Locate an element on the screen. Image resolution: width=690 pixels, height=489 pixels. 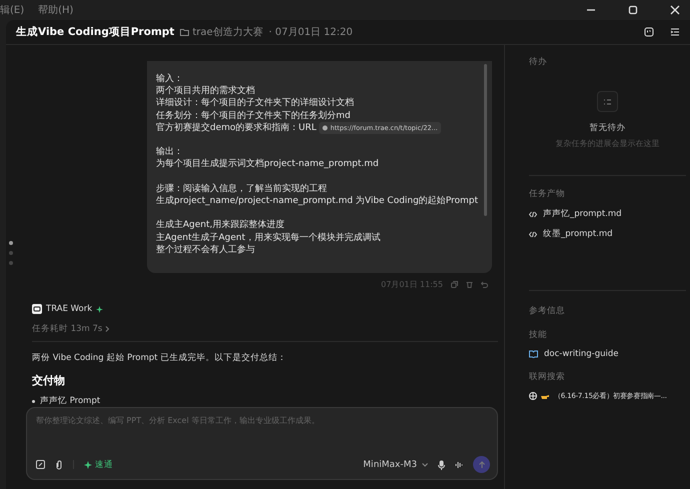
file-item: 纹墨_prompt.md is located at coordinates (607, 234).